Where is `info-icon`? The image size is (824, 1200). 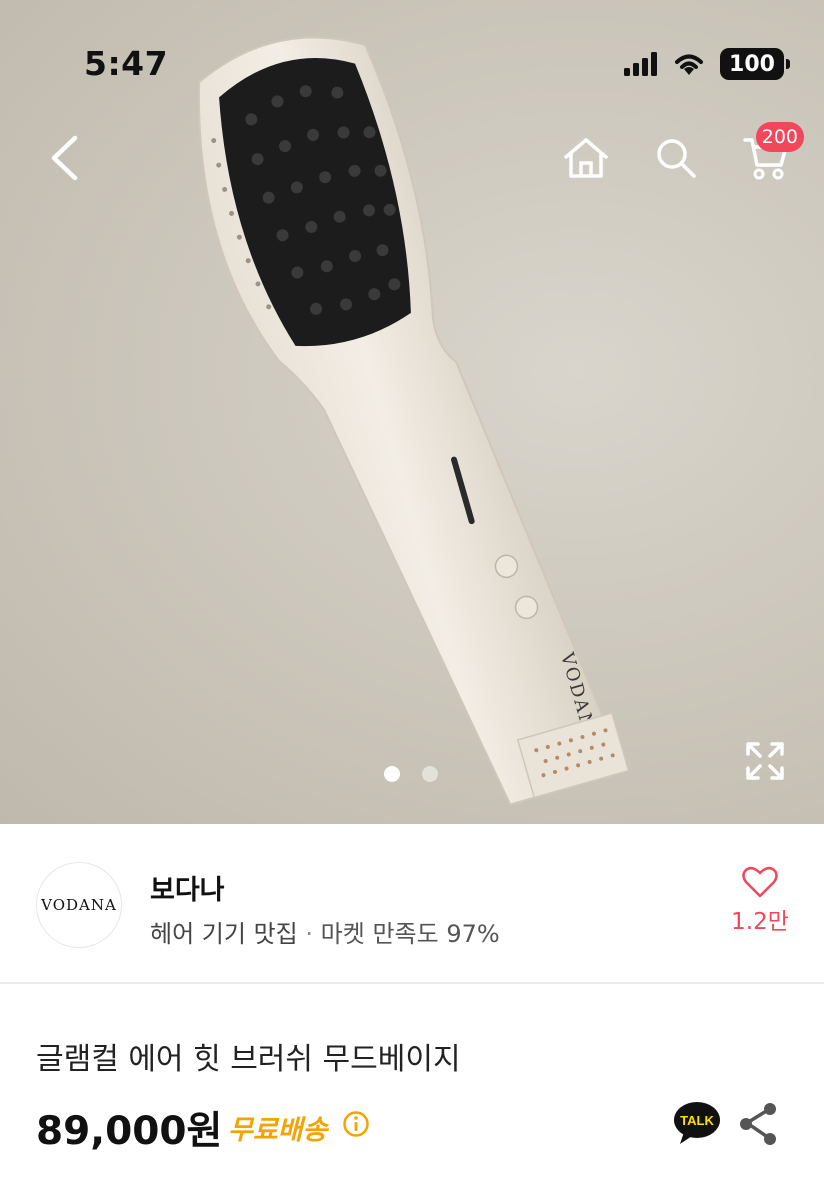 info-icon is located at coordinates (356, 1124).